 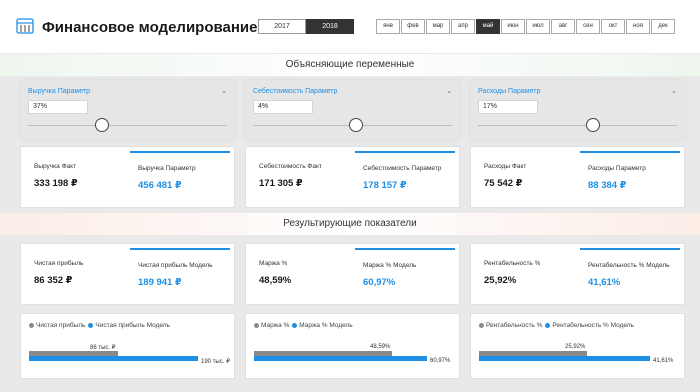 I want to click on legend-label-model: Маржа % Модель, so click(x=325, y=325).